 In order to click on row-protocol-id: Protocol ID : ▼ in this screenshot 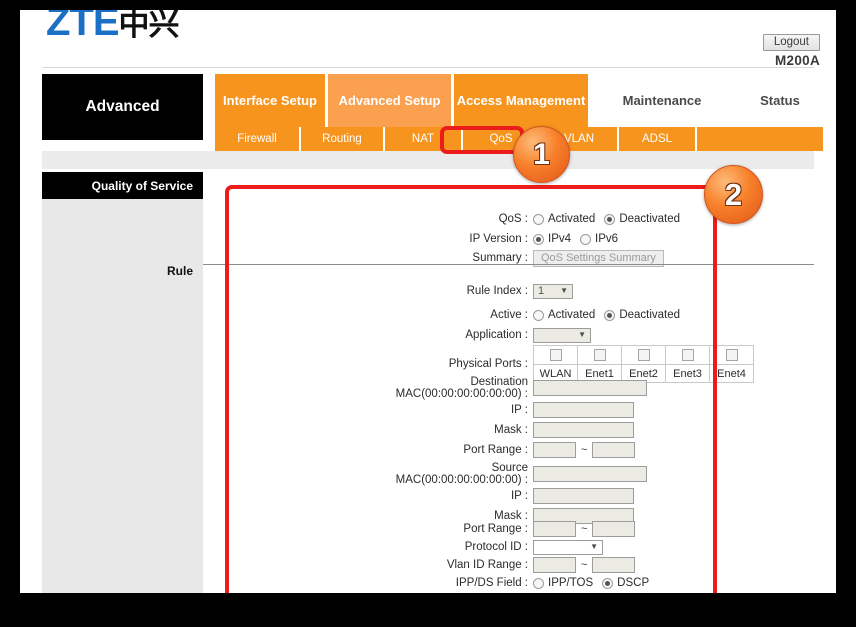, I will do `click(403, 547)`.